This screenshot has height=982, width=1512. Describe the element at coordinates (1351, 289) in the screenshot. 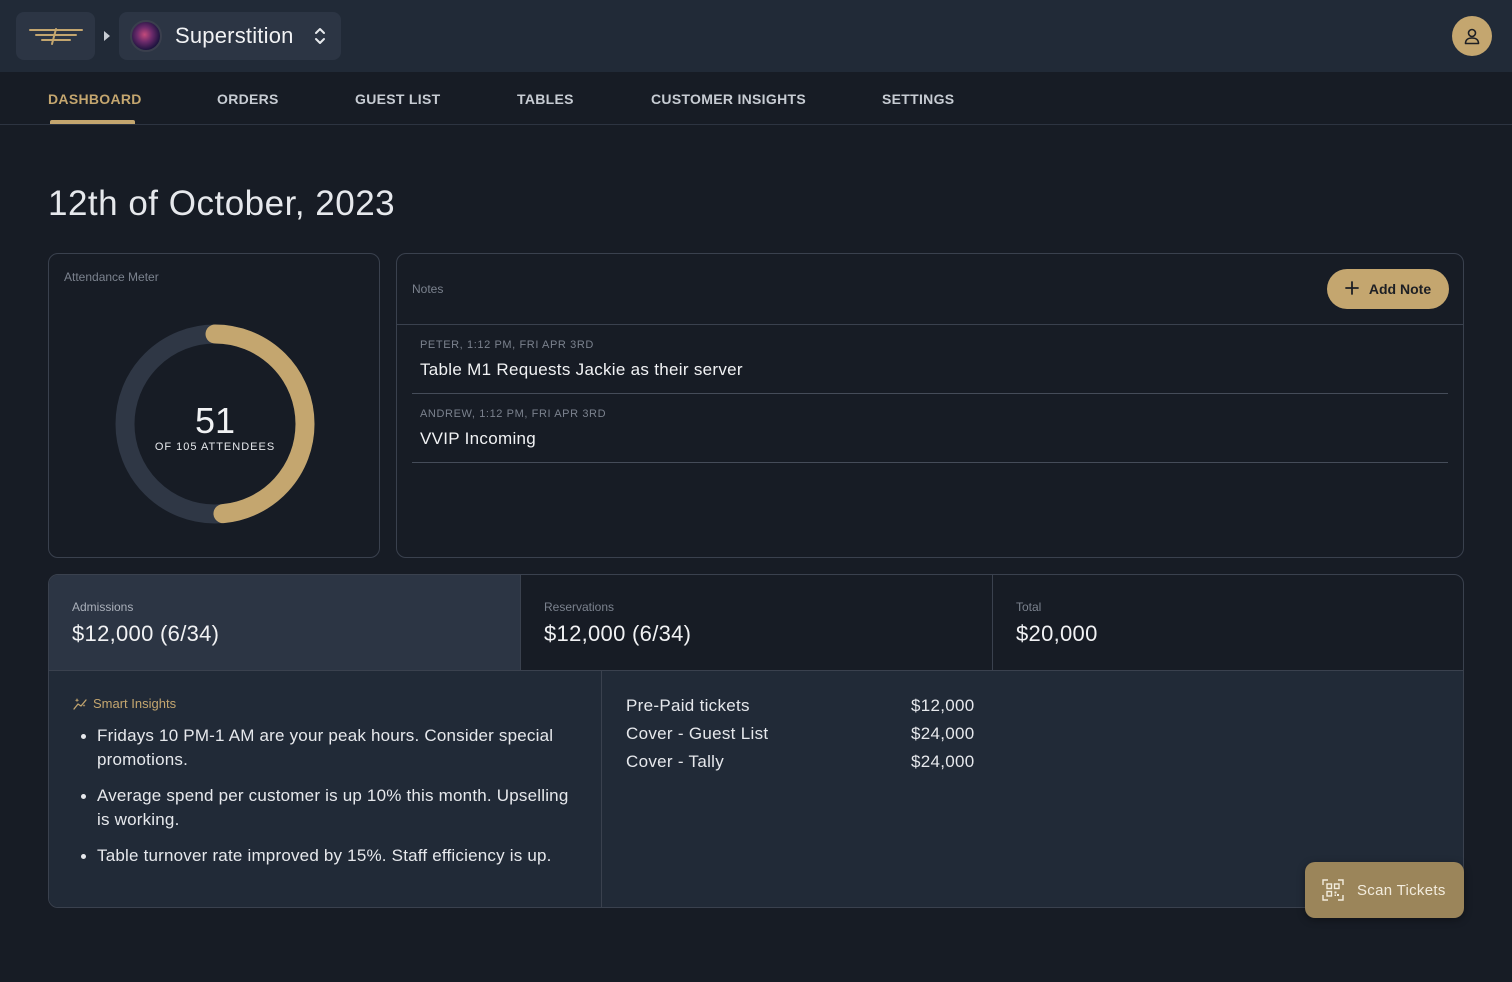

I see `plus-icon` at that location.